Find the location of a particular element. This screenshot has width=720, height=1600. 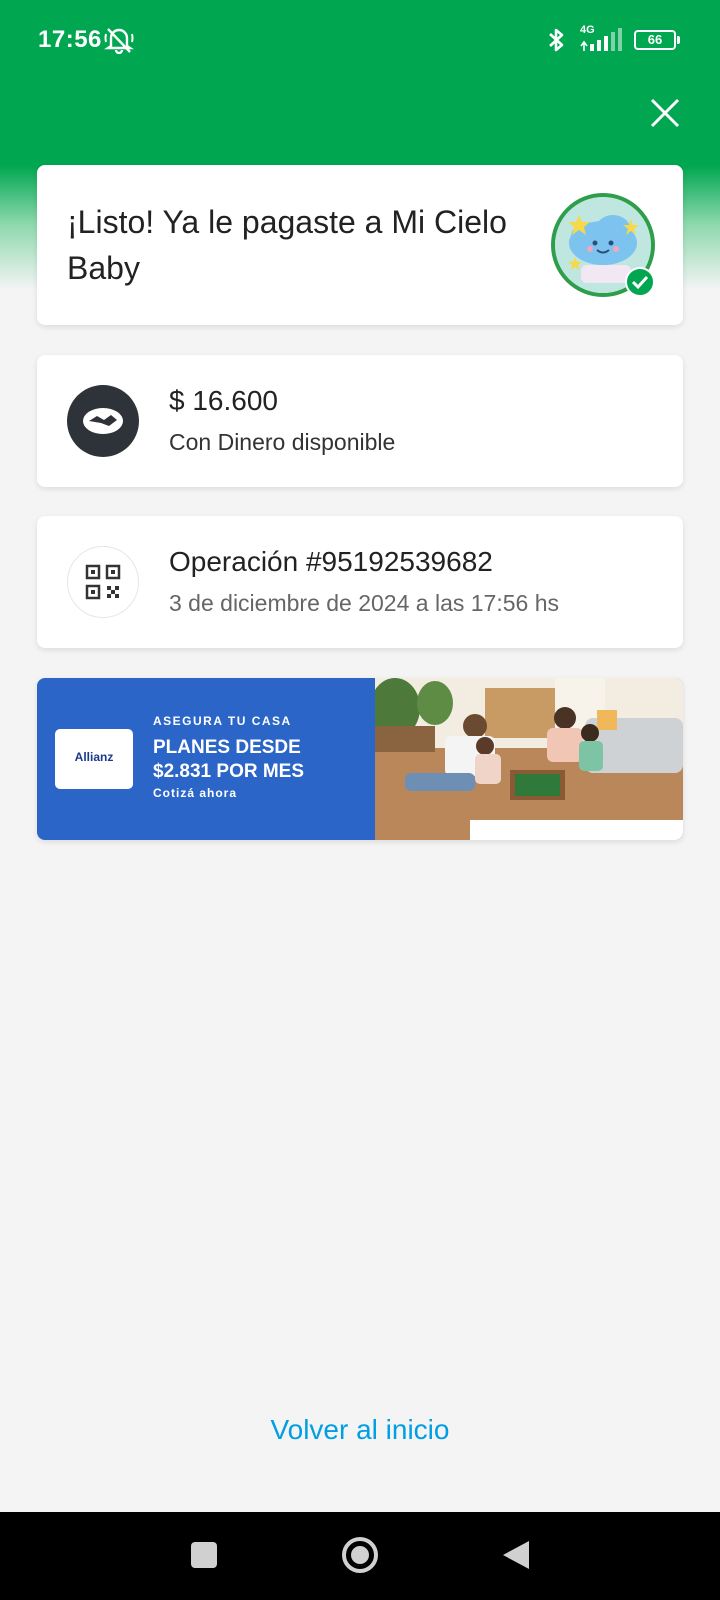

operation-date: 3 de diciembre de 2024 a las 17:56 hs is located at coordinates (364, 603).